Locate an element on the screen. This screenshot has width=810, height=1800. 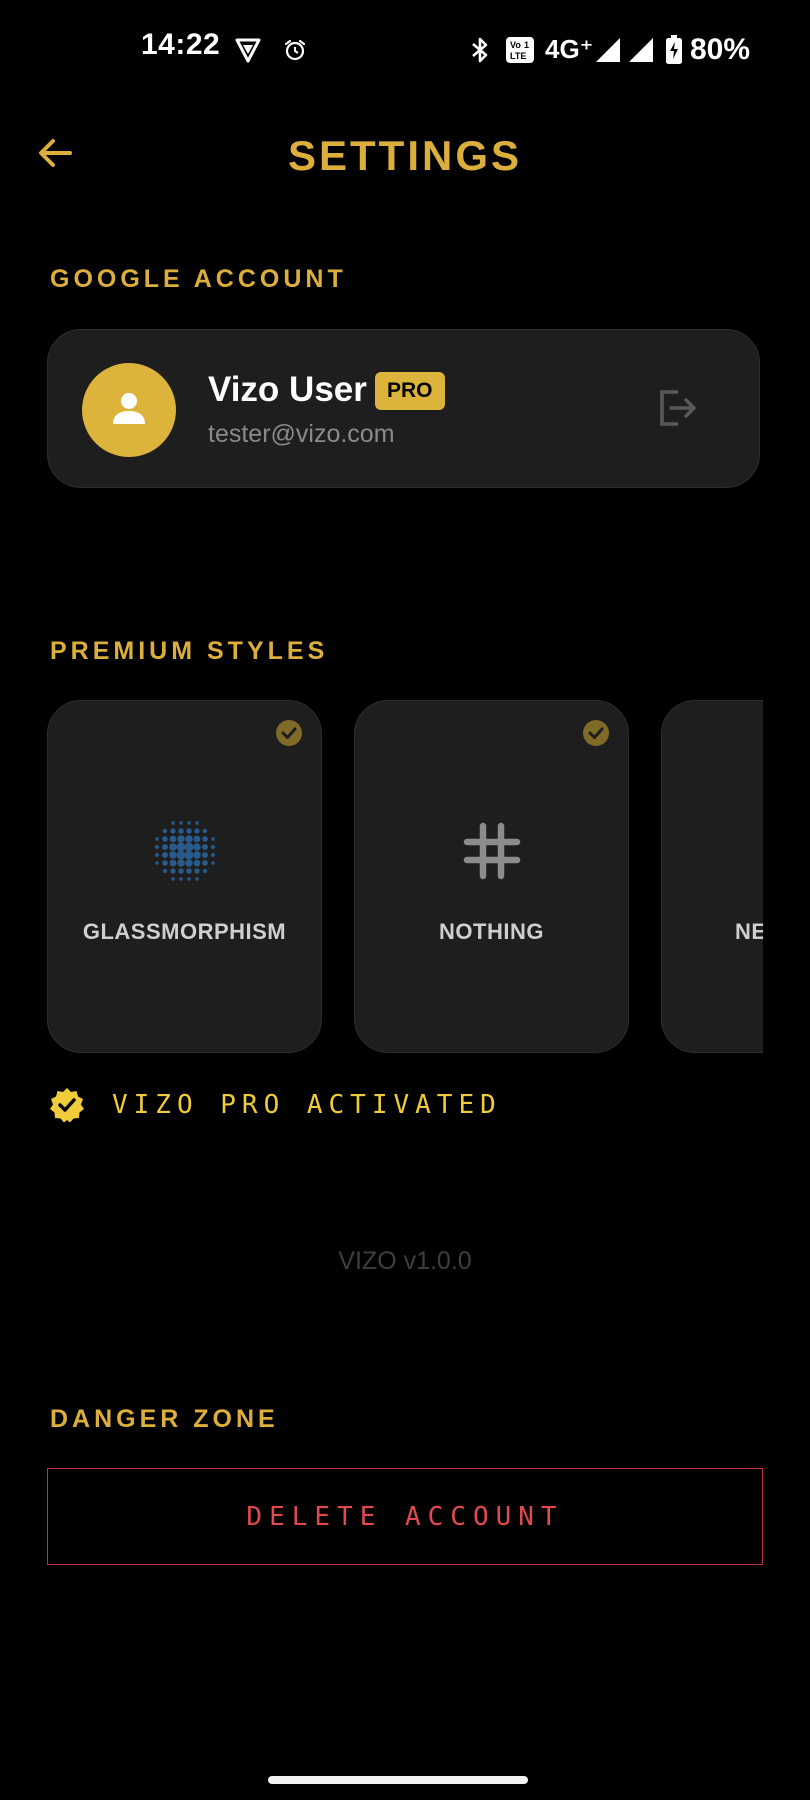
pro-badge: PRO is located at coordinates (410, 391).